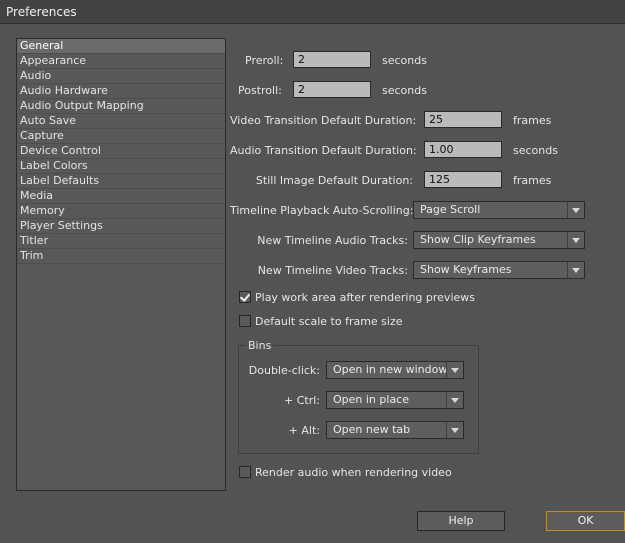 The height and width of the screenshot is (543, 625). What do you see at coordinates (499, 210) in the screenshot?
I see `timeline-autoscroll-dropdown: Page Scroll` at bounding box center [499, 210].